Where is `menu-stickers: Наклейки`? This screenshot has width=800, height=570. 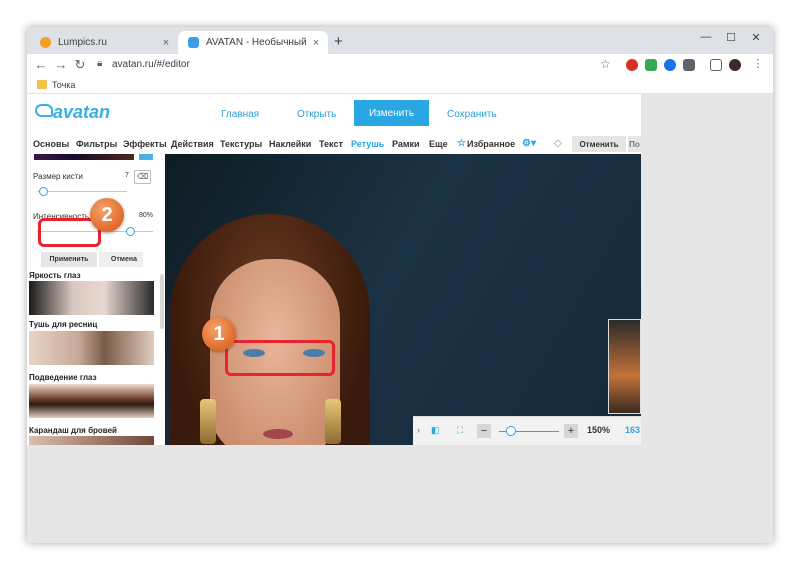 menu-stickers: Наклейки is located at coordinates (290, 144).